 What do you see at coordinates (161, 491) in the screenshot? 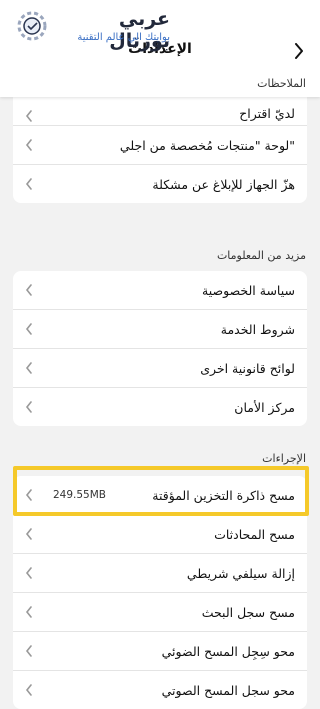
I see `highlight-frame` at bounding box center [161, 491].